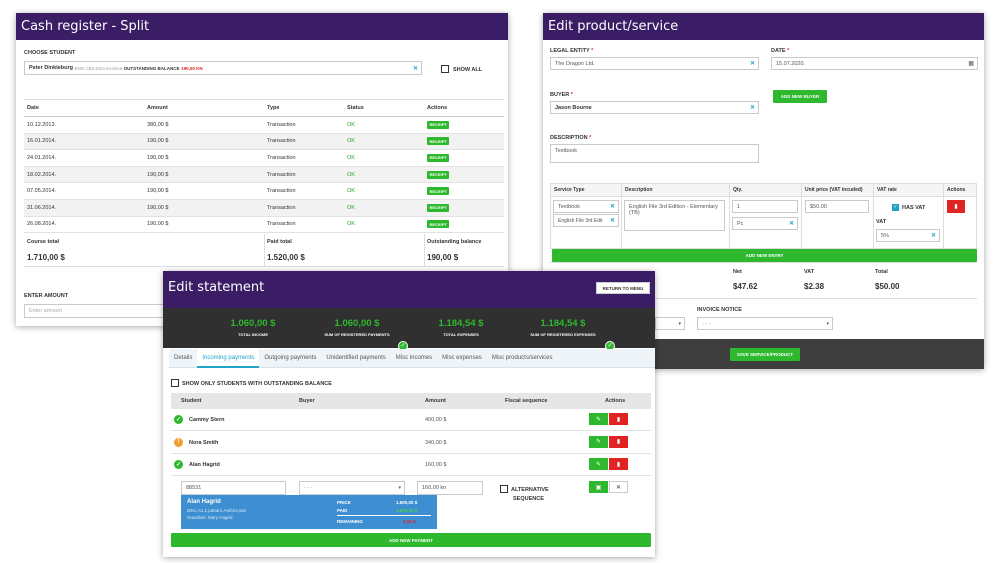 Image resolution: width=1000 pixels, height=563 pixels. What do you see at coordinates (415, 68) in the screenshot?
I see `clear-student-icon: ✕` at bounding box center [415, 68].